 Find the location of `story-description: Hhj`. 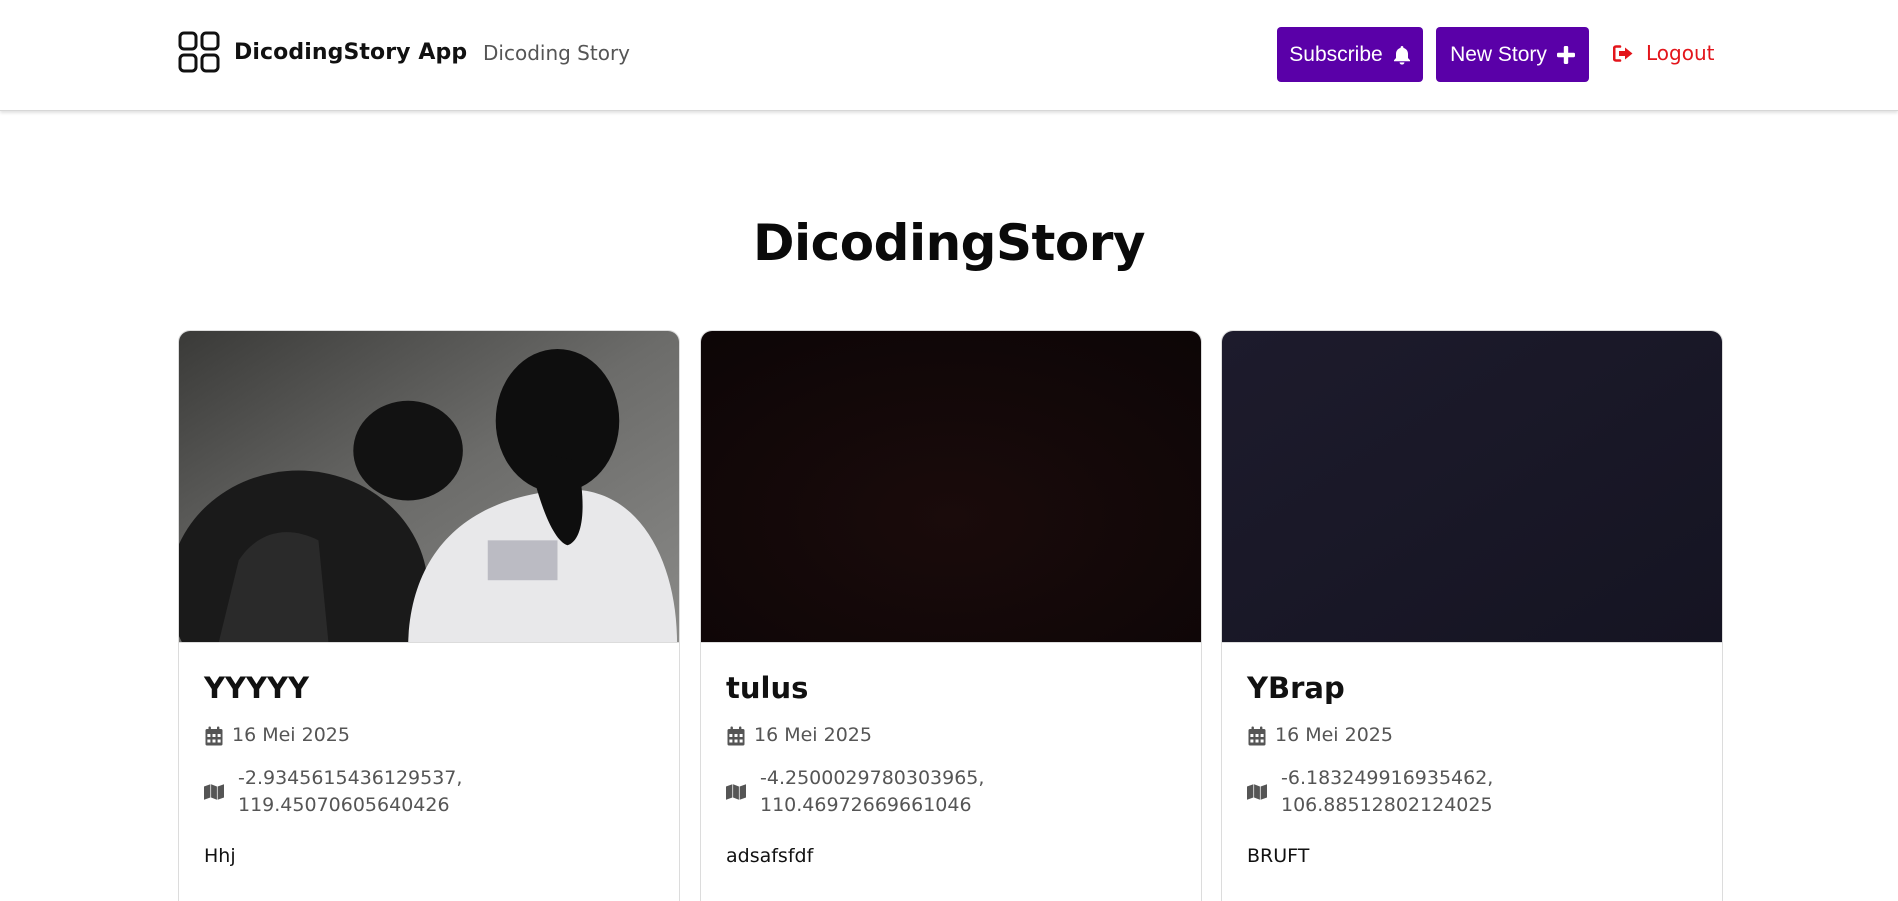

story-description: Hhj is located at coordinates (220, 856).